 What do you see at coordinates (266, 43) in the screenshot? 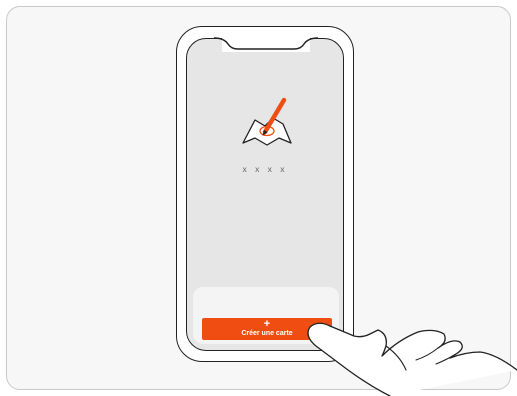
I see `notch-outline` at bounding box center [266, 43].